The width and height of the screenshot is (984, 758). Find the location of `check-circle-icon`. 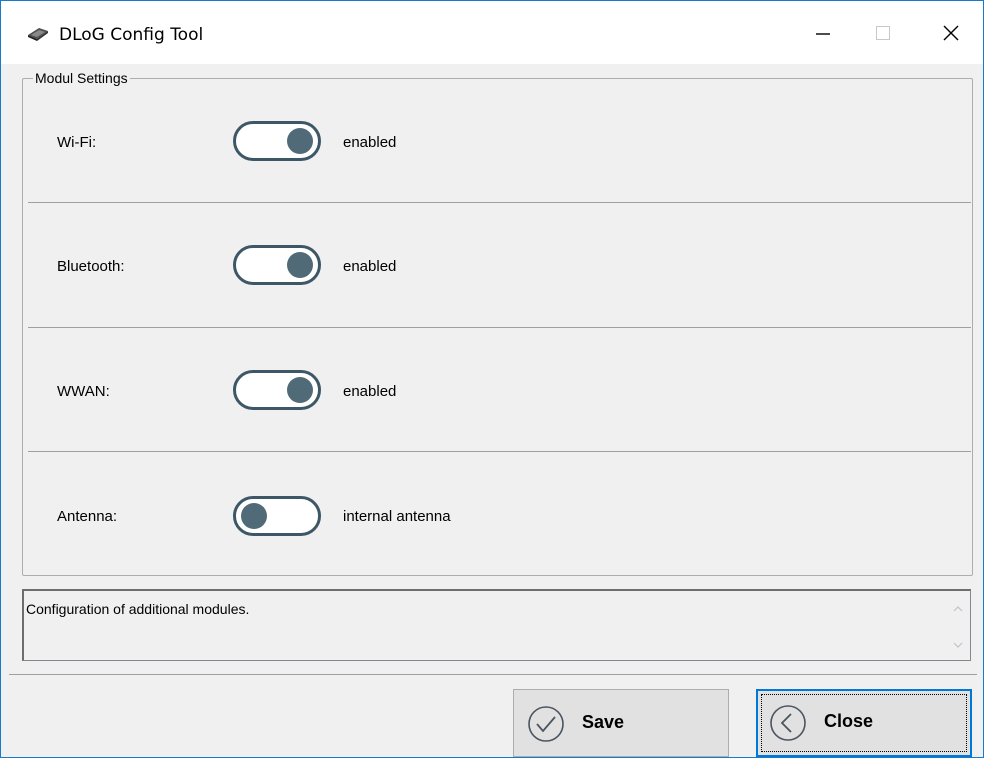

check-circle-icon is located at coordinates (546, 724).